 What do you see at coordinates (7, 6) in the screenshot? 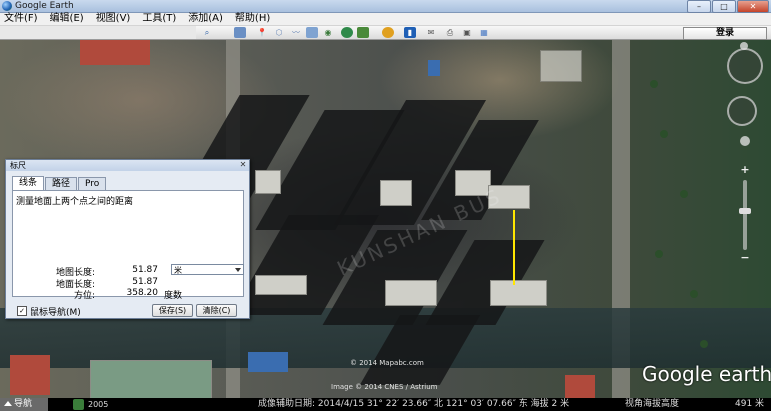
I see `google-earth-icon` at bounding box center [7, 6].